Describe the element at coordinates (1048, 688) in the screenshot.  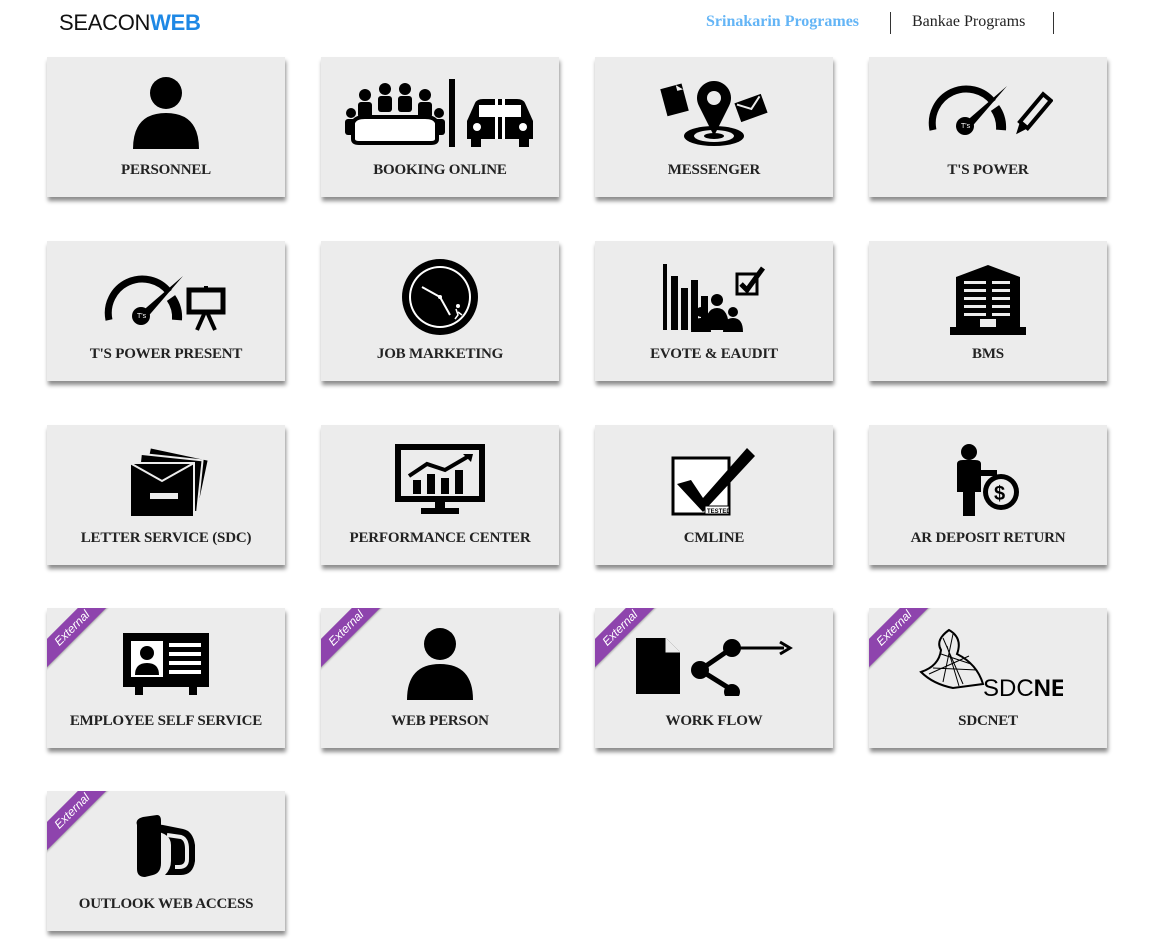
I see `sdcnet-logo-net: NET` at that location.